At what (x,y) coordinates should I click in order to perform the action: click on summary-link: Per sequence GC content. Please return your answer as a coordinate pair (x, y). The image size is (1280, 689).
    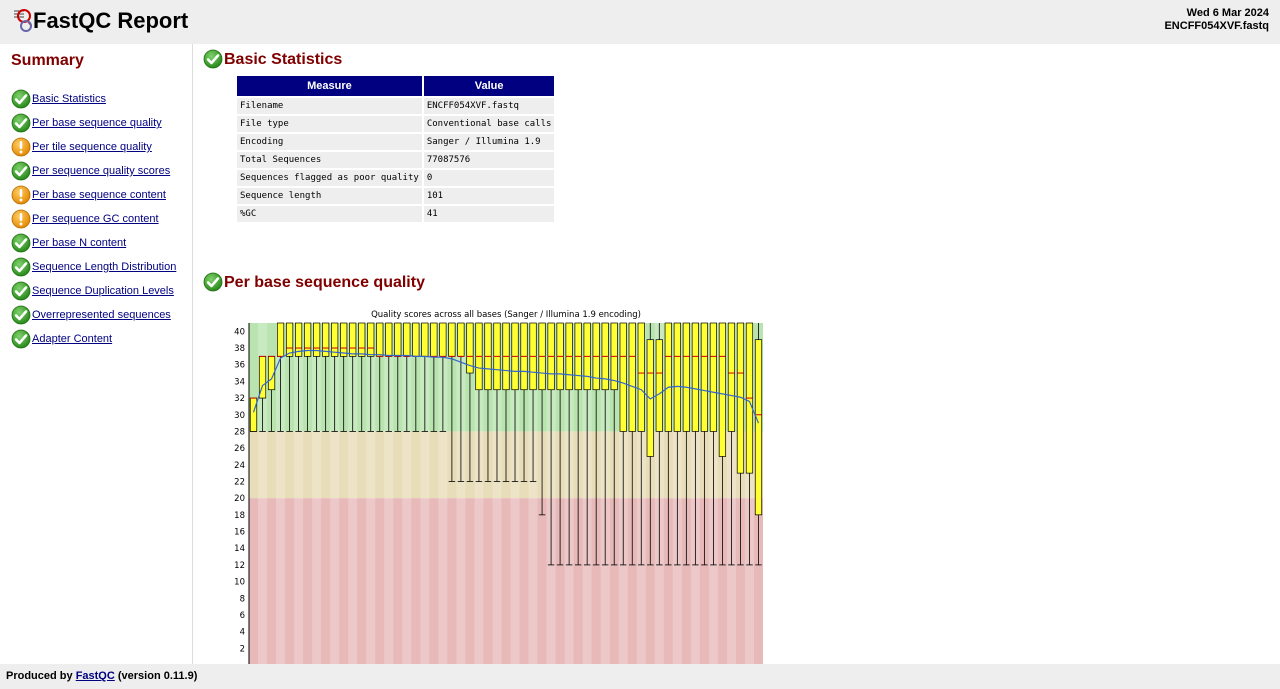
    Looking at the image, I should click on (95, 219).